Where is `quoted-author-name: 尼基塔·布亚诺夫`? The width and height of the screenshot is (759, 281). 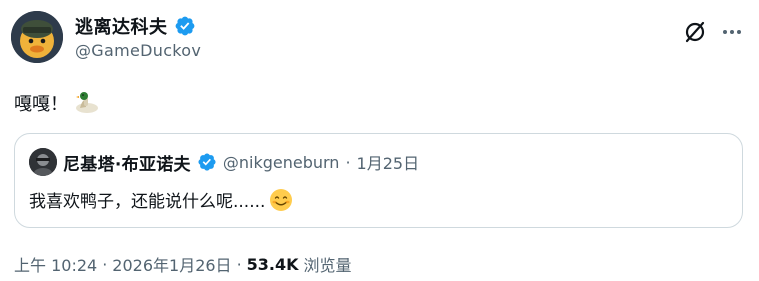 quoted-author-name: 尼基塔·布亚诺夫 is located at coordinates (127, 162).